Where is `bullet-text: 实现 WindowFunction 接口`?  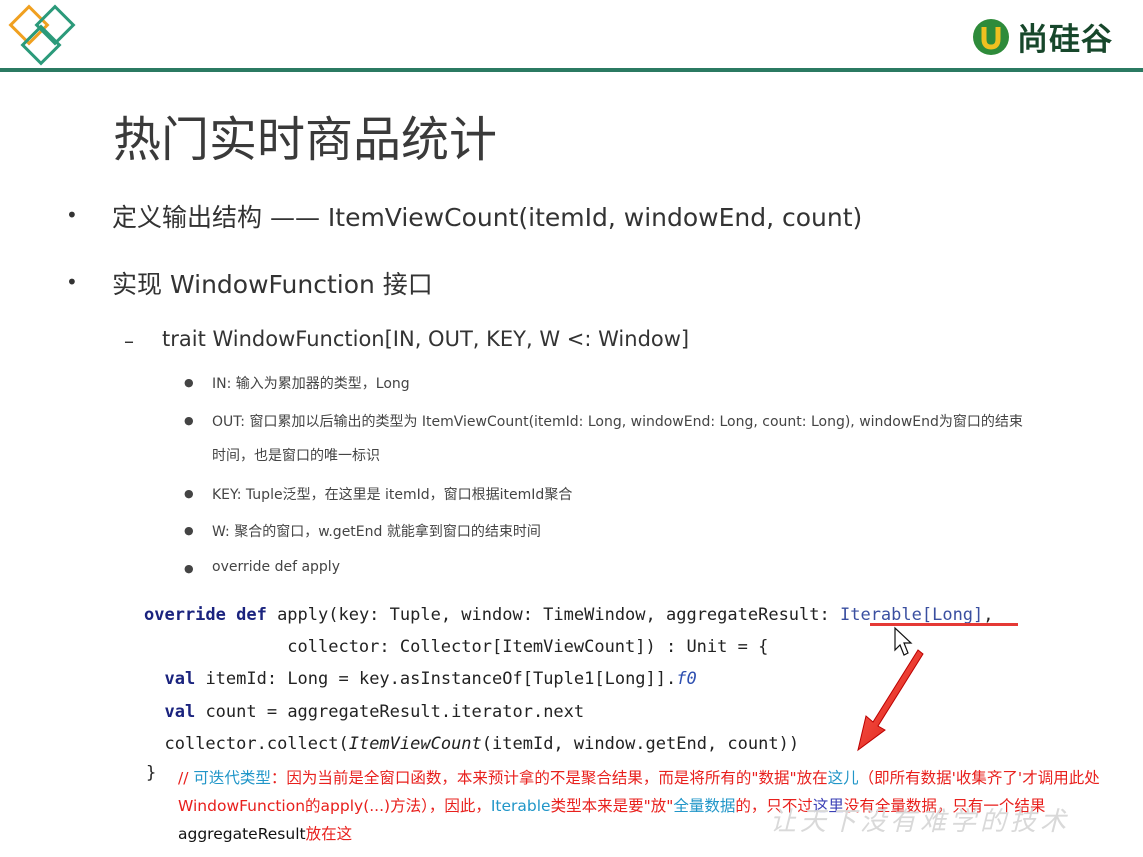 bullet-text: 实现 WindowFunction 接口 is located at coordinates (272, 284).